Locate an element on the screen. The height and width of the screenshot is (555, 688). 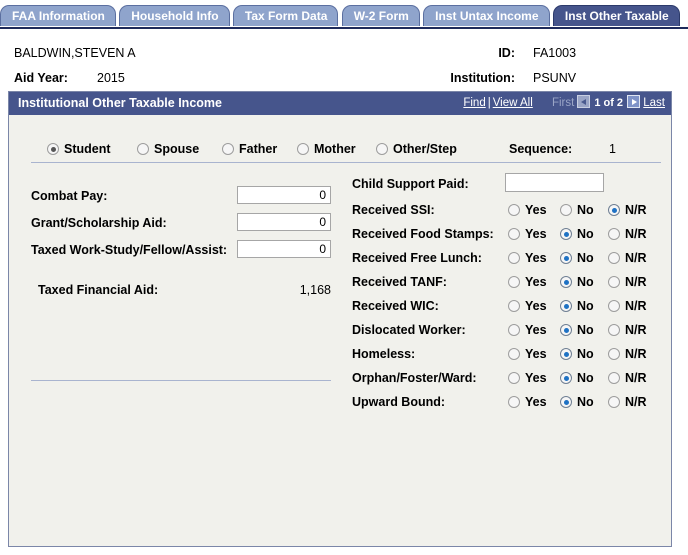
dislocated-worker-option-yes: Yes is located at coordinates (527, 330).